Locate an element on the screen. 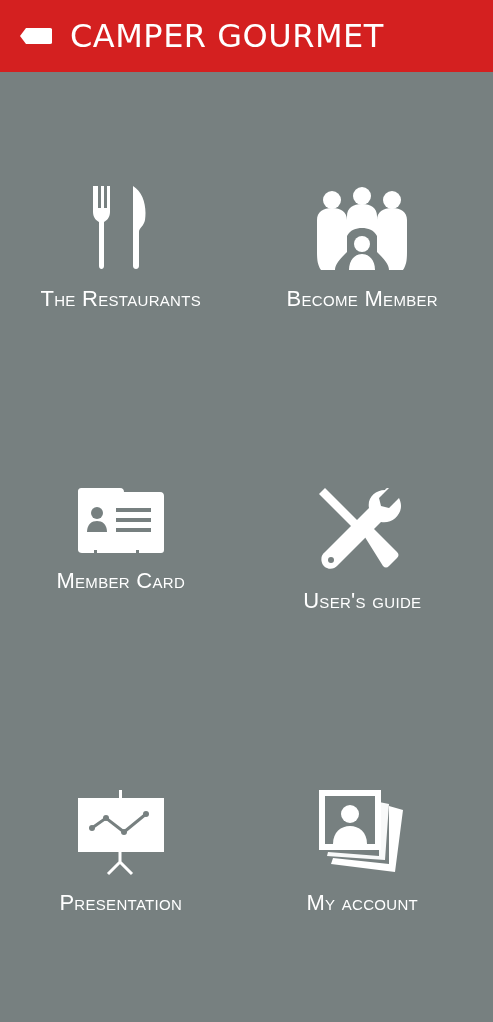 This screenshot has width=493, height=1022. menu-tile: Presentation is located at coordinates (121, 853).